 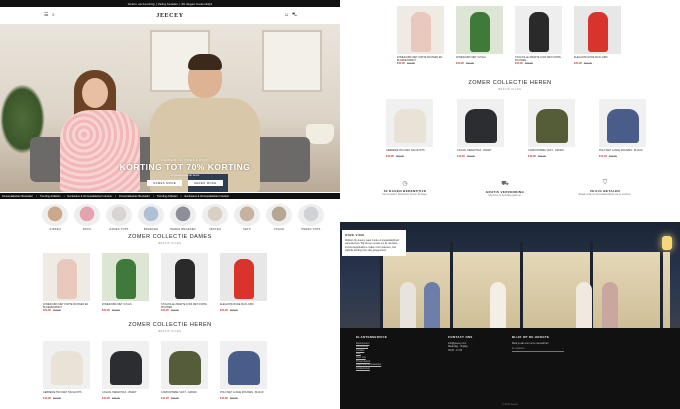 What do you see at coordinates (538, 350) in the screenshot?
I see `newsletter-email-input: E-mailadres →` at bounding box center [538, 350].